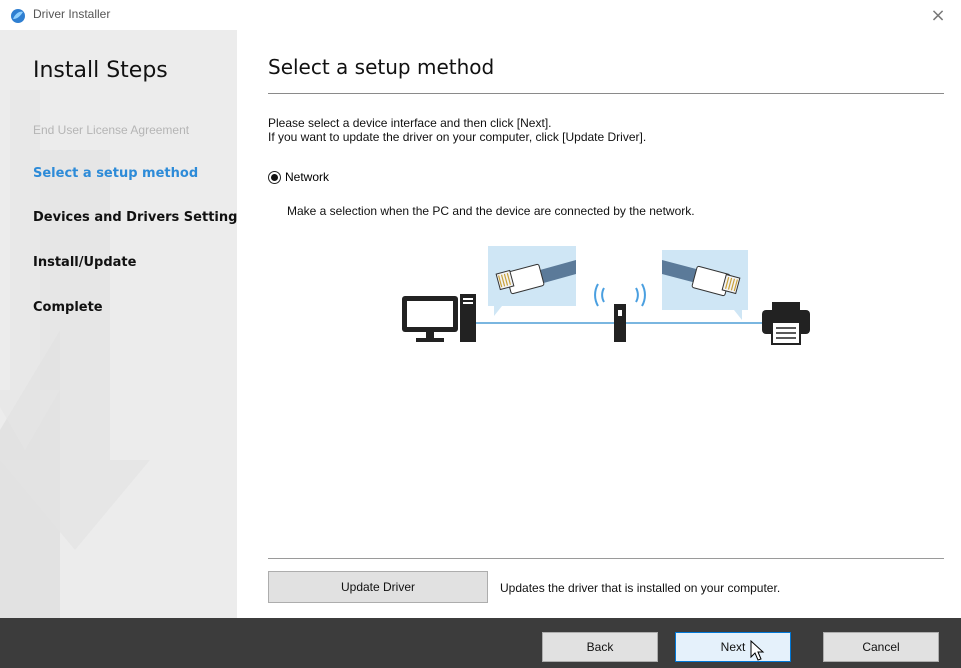  I want to click on wifi-router-icon, so click(620, 312).